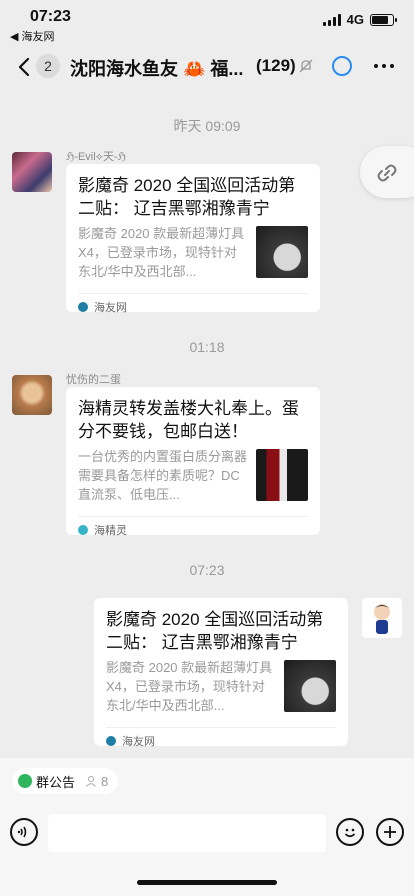  Describe the element at coordinates (91, 781) in the screenshot. I see `person-icon` at that location.